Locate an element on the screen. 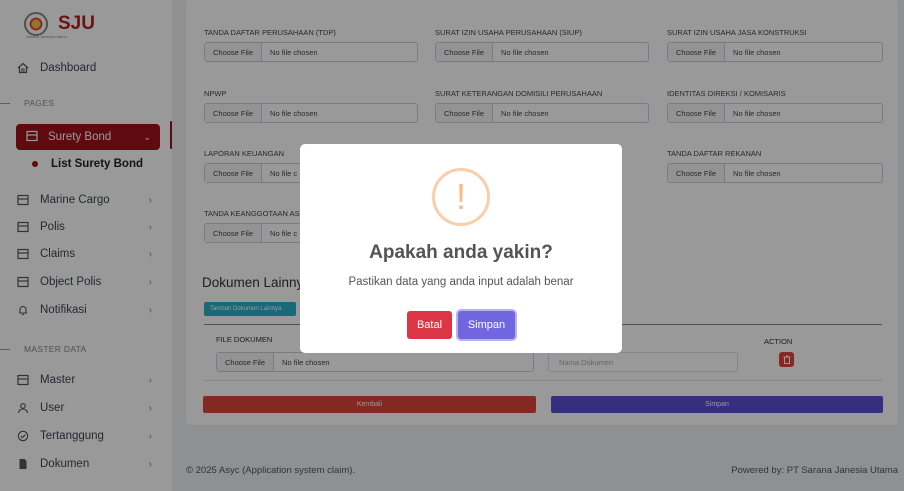  confirm-button: Simpan is located at coordinates (486, 325).